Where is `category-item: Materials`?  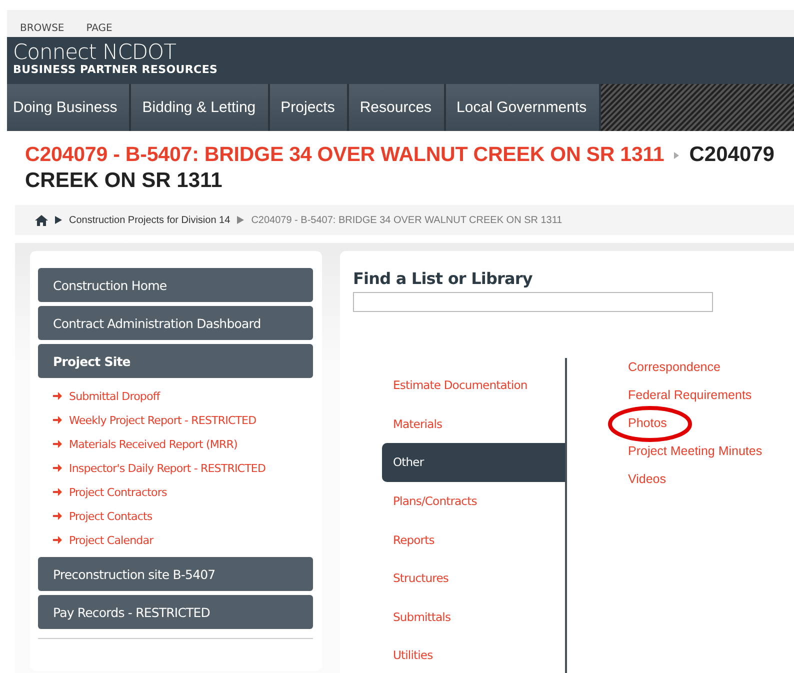 category-item: Materials is located at coordinates (473, 424).